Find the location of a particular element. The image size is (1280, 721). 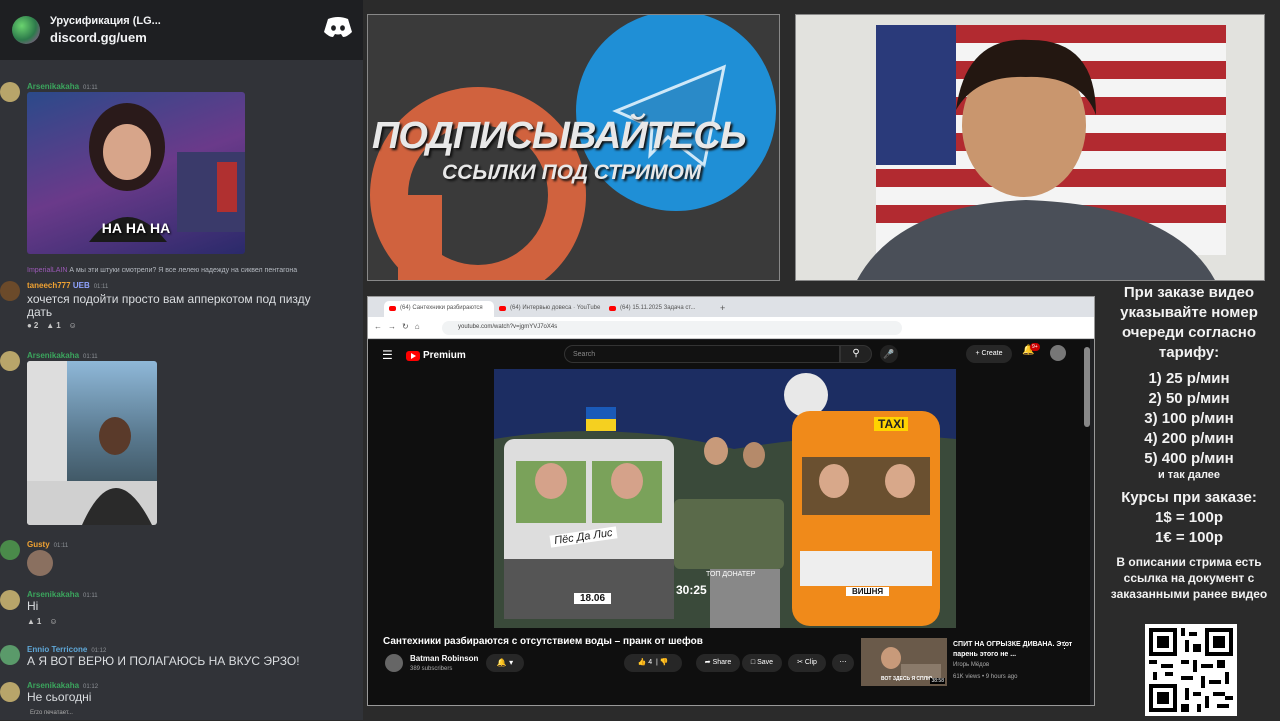

channel-avatar is located at coordinates (394, 663).